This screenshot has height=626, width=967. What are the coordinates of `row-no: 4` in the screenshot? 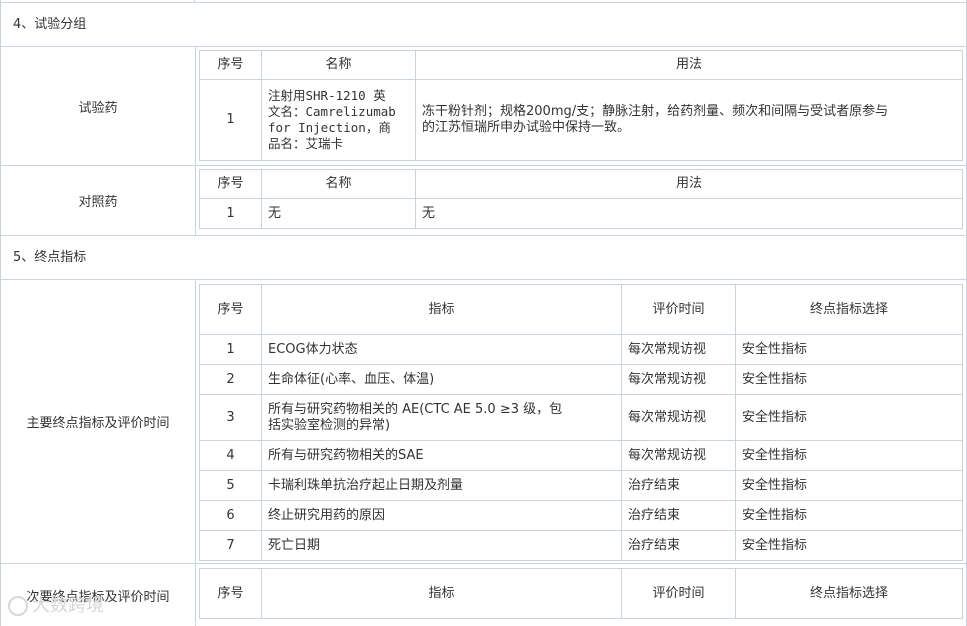 It's located at (230, 455).